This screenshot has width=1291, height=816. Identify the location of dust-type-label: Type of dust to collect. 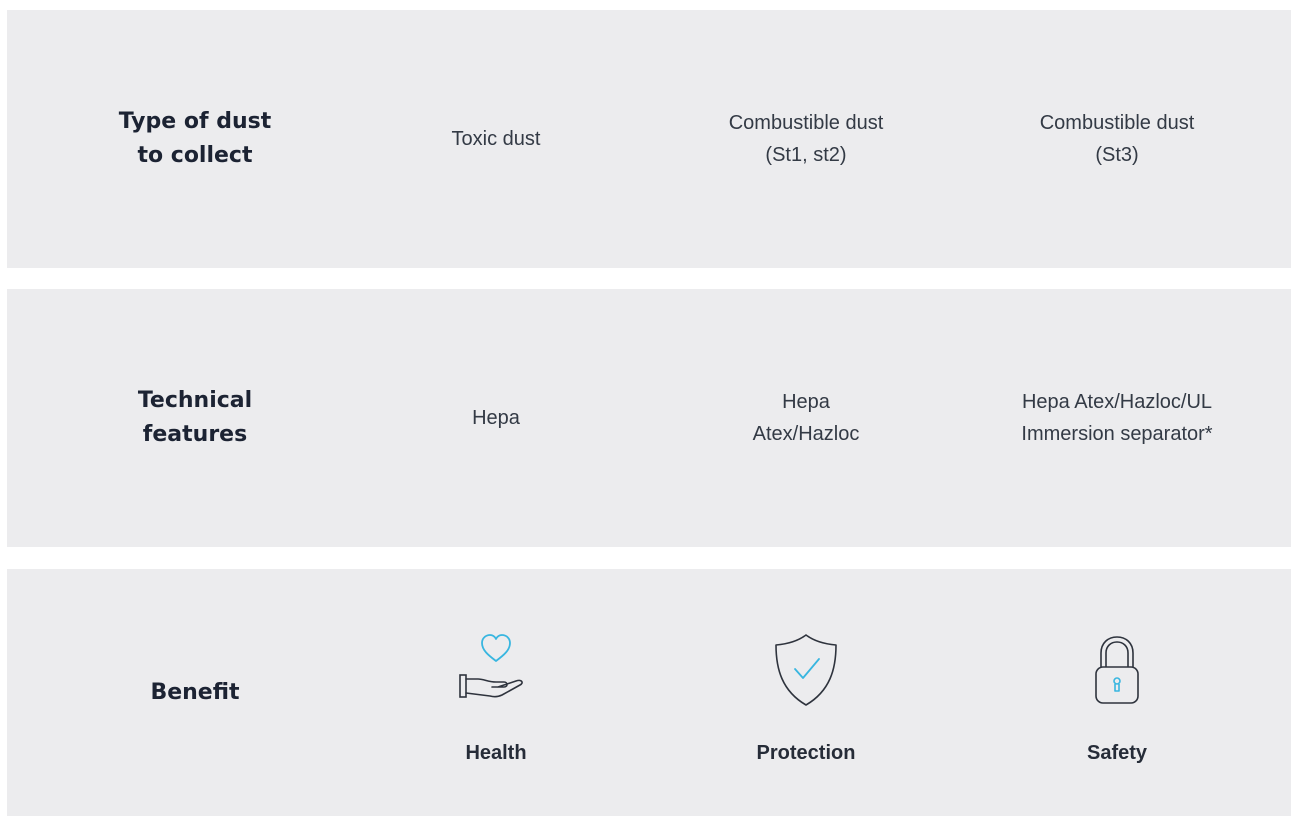
(195, 139).